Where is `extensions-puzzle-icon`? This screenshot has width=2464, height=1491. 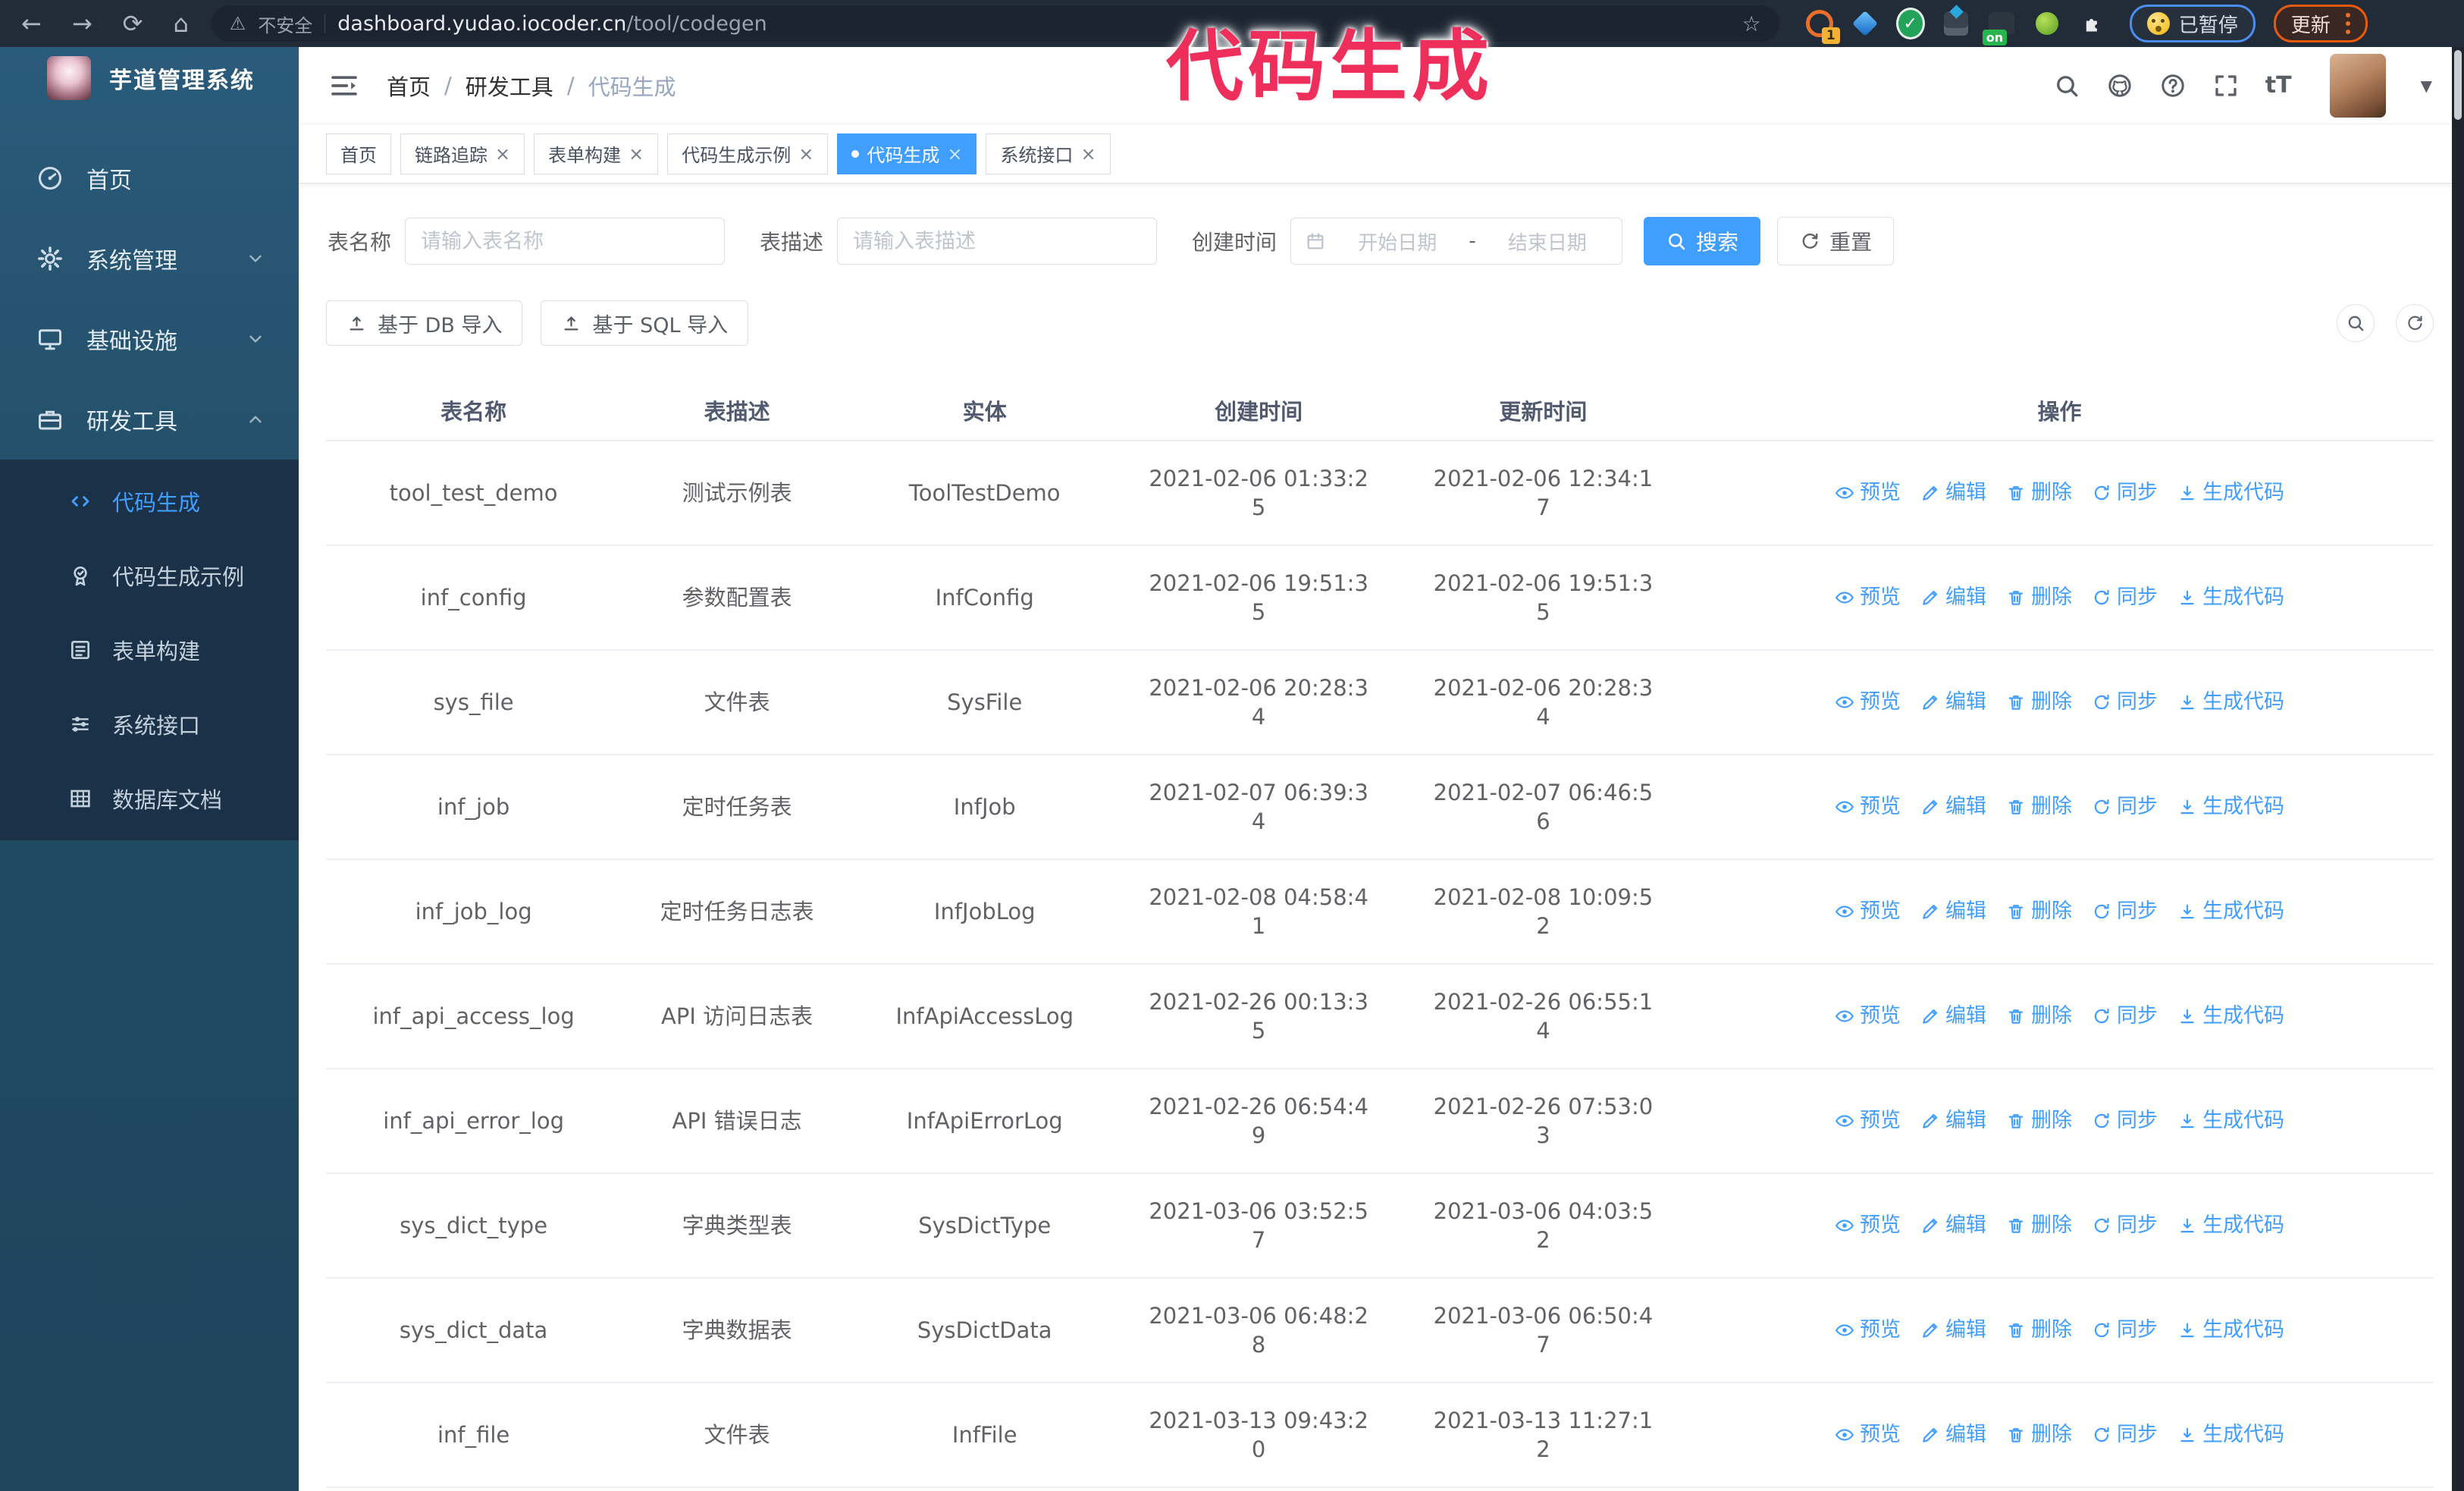 extensions-puzzle-icon is located at coordinates (2093, 23).